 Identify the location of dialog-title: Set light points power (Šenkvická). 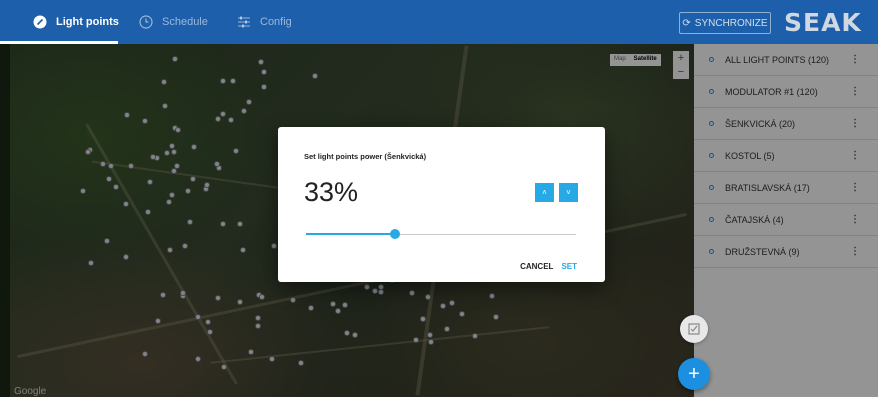
(365, 156).